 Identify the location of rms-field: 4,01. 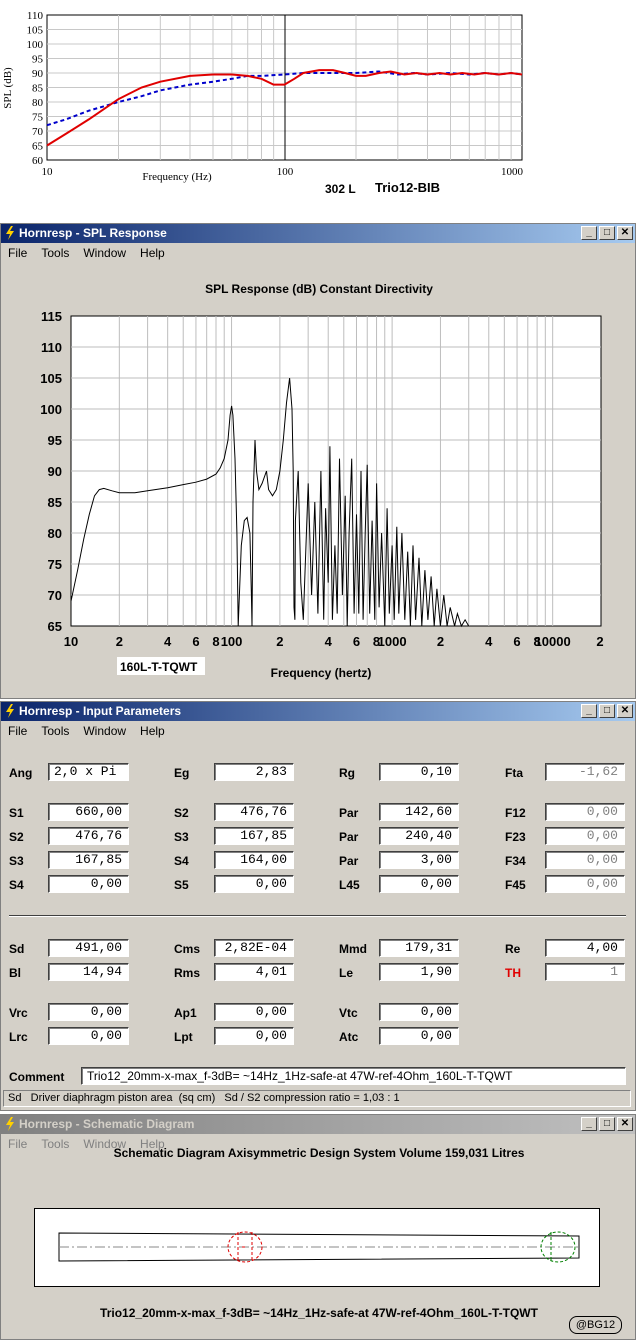
(254, 972).